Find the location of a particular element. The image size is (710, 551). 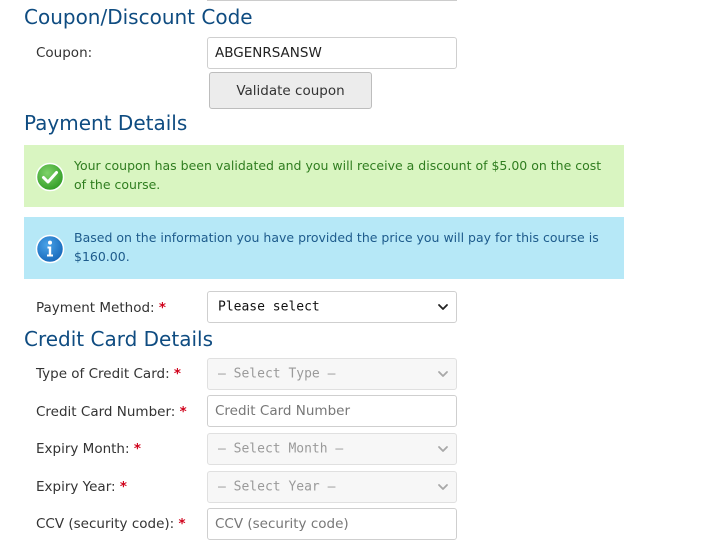

card-number-label: Credit Card Number: * is located at coordinates (111, 412).